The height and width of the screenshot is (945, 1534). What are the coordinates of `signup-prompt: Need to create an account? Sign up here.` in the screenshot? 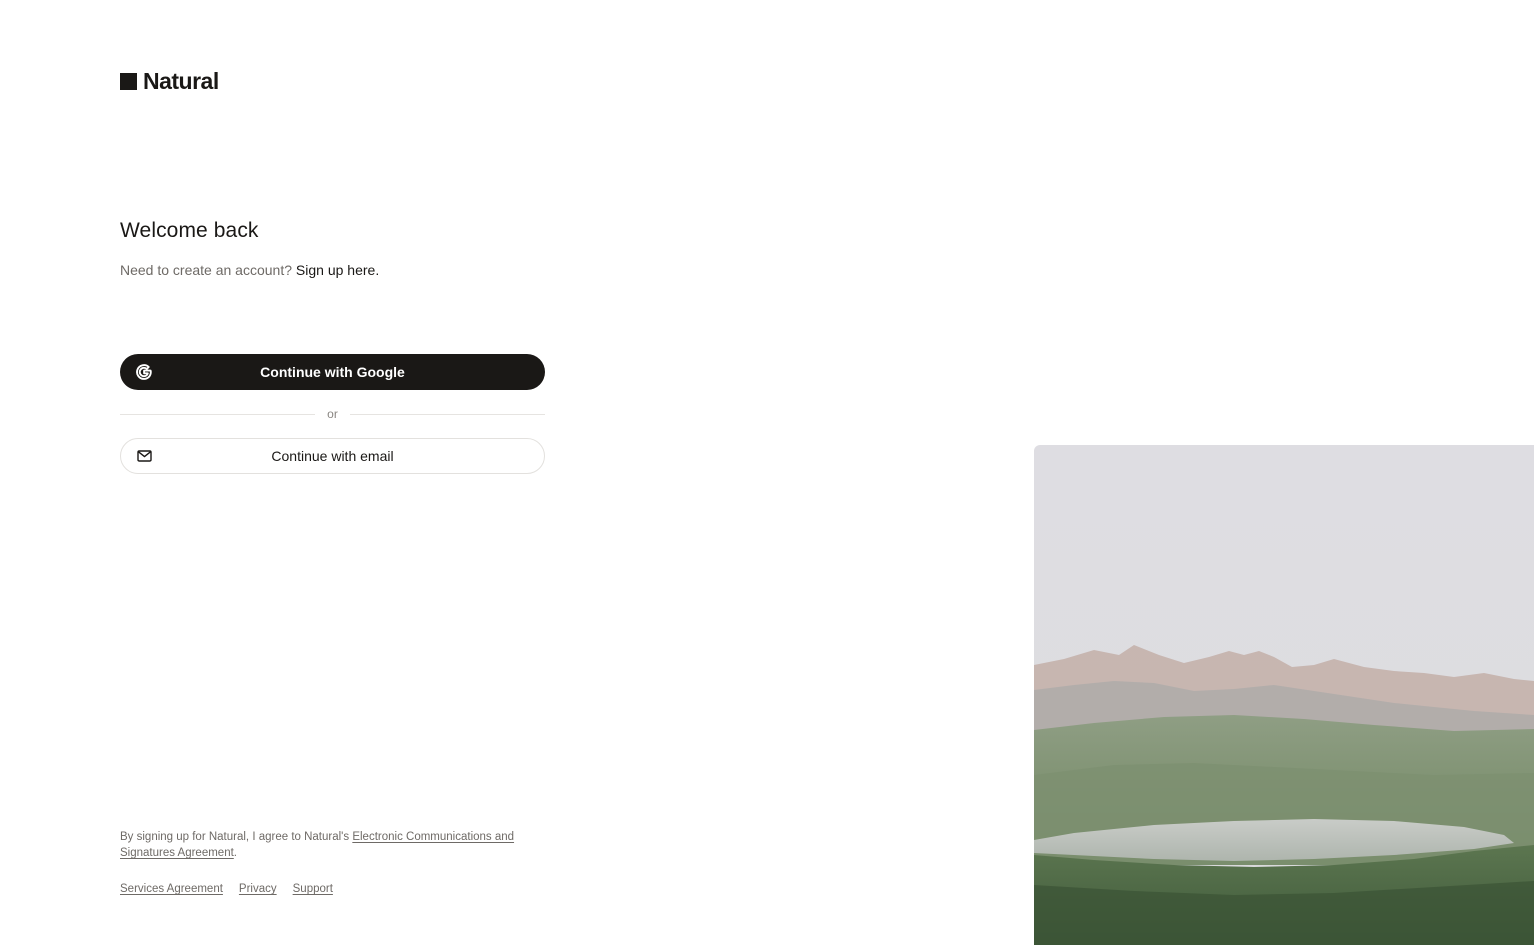 It's located at (249, 270).